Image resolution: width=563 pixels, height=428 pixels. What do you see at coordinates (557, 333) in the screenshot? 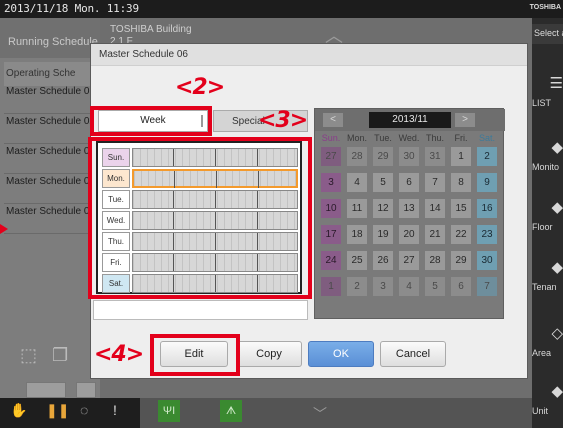
I see `area-icon: ◇` at bounding box center [557, 333].